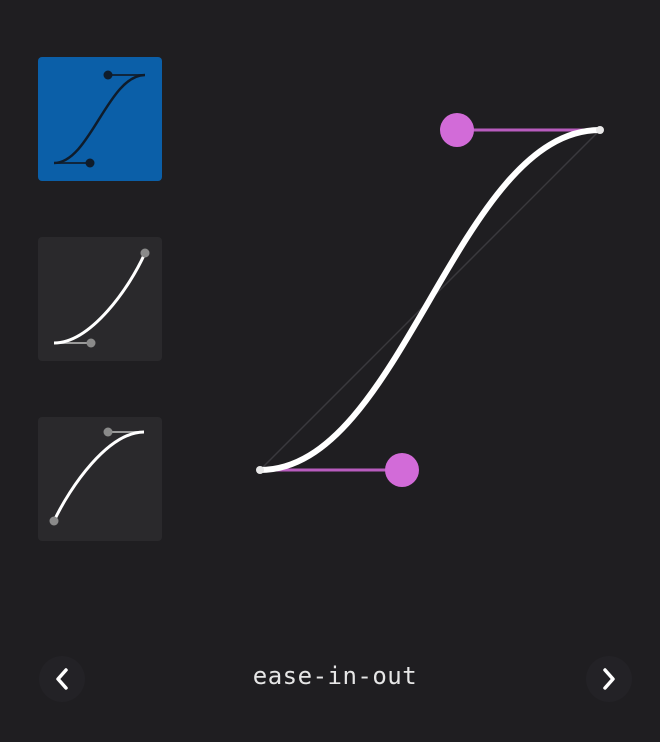 Image resolution: width=660 pixels, height=742 pixels. Describe the element at coordinates (260, 470) in the screenshot. I see `curve-start-point` at that location.